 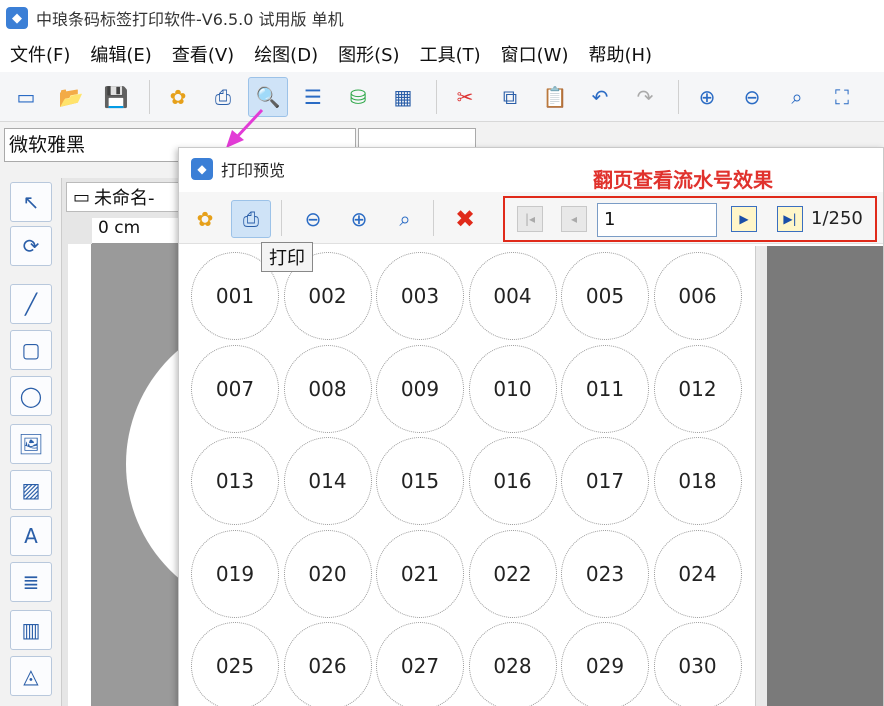 What do you see at coordinates (120, 54) in the screenshot?
I see `menu-edit: 编辑(E)` at bounding box center [120, 54].